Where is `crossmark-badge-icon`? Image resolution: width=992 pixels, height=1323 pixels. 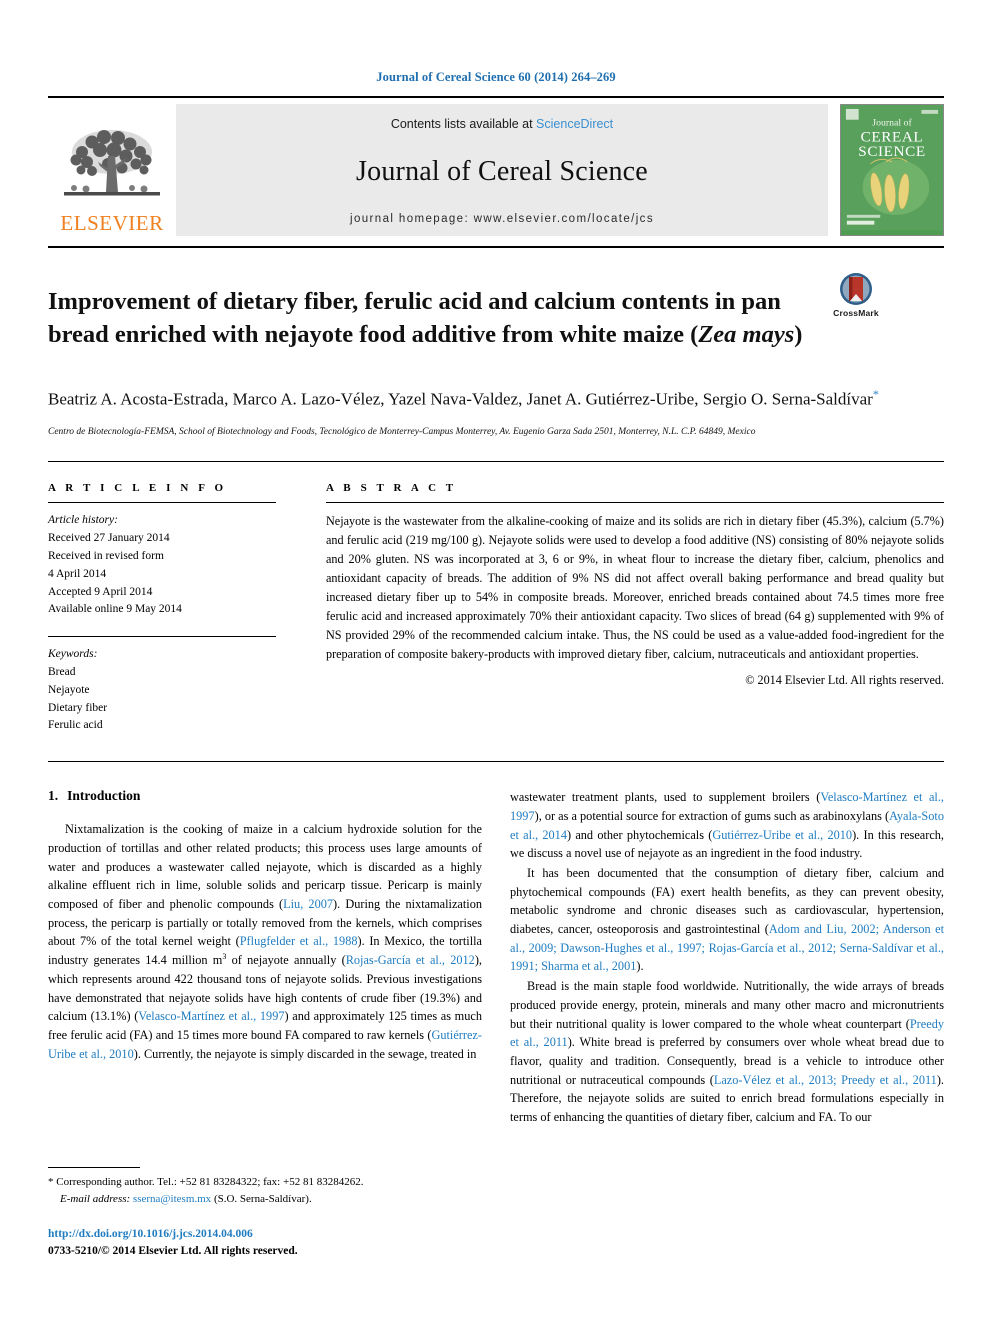
crossmark-badge-icon is located at coordinates (856, 289).